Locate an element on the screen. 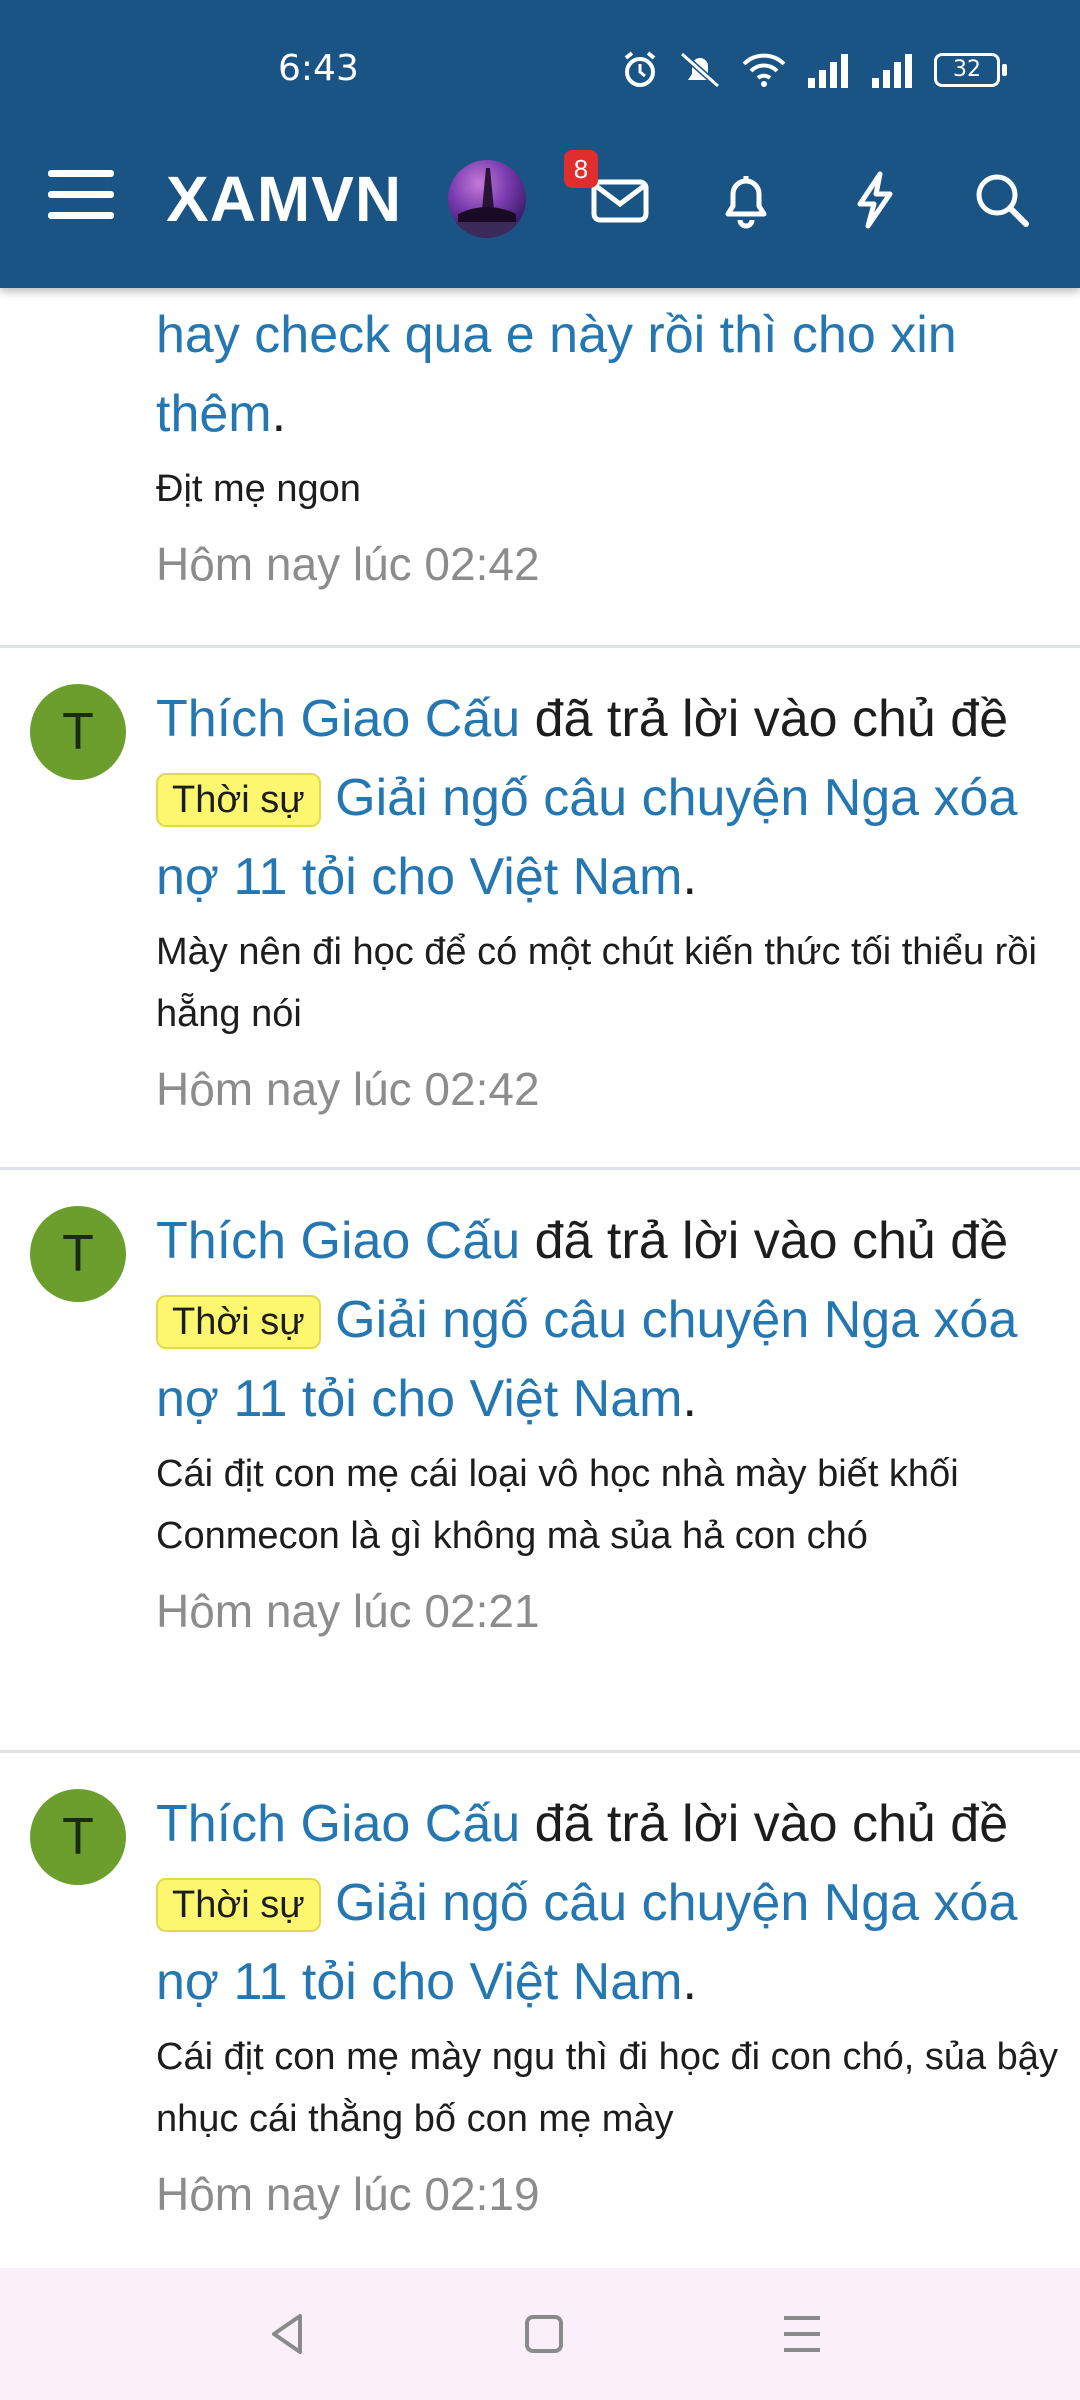  wifi-icon is located at coordinates (764, 70).